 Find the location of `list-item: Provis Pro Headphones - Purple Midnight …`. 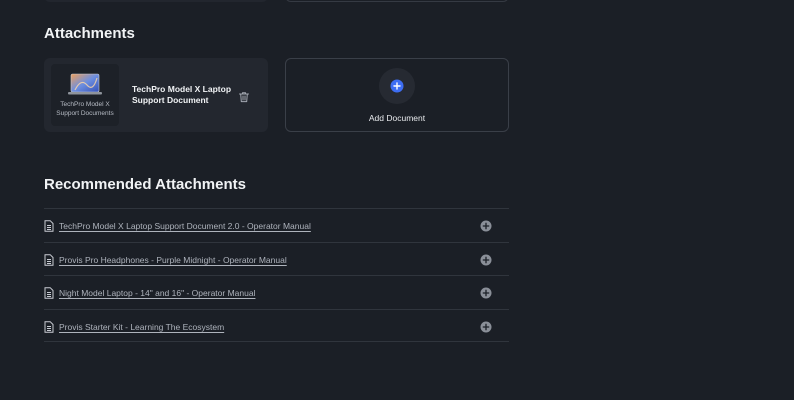

list-item: Provis Pro Headphones - Purple Midnight … is located at coordinates (276, 258).